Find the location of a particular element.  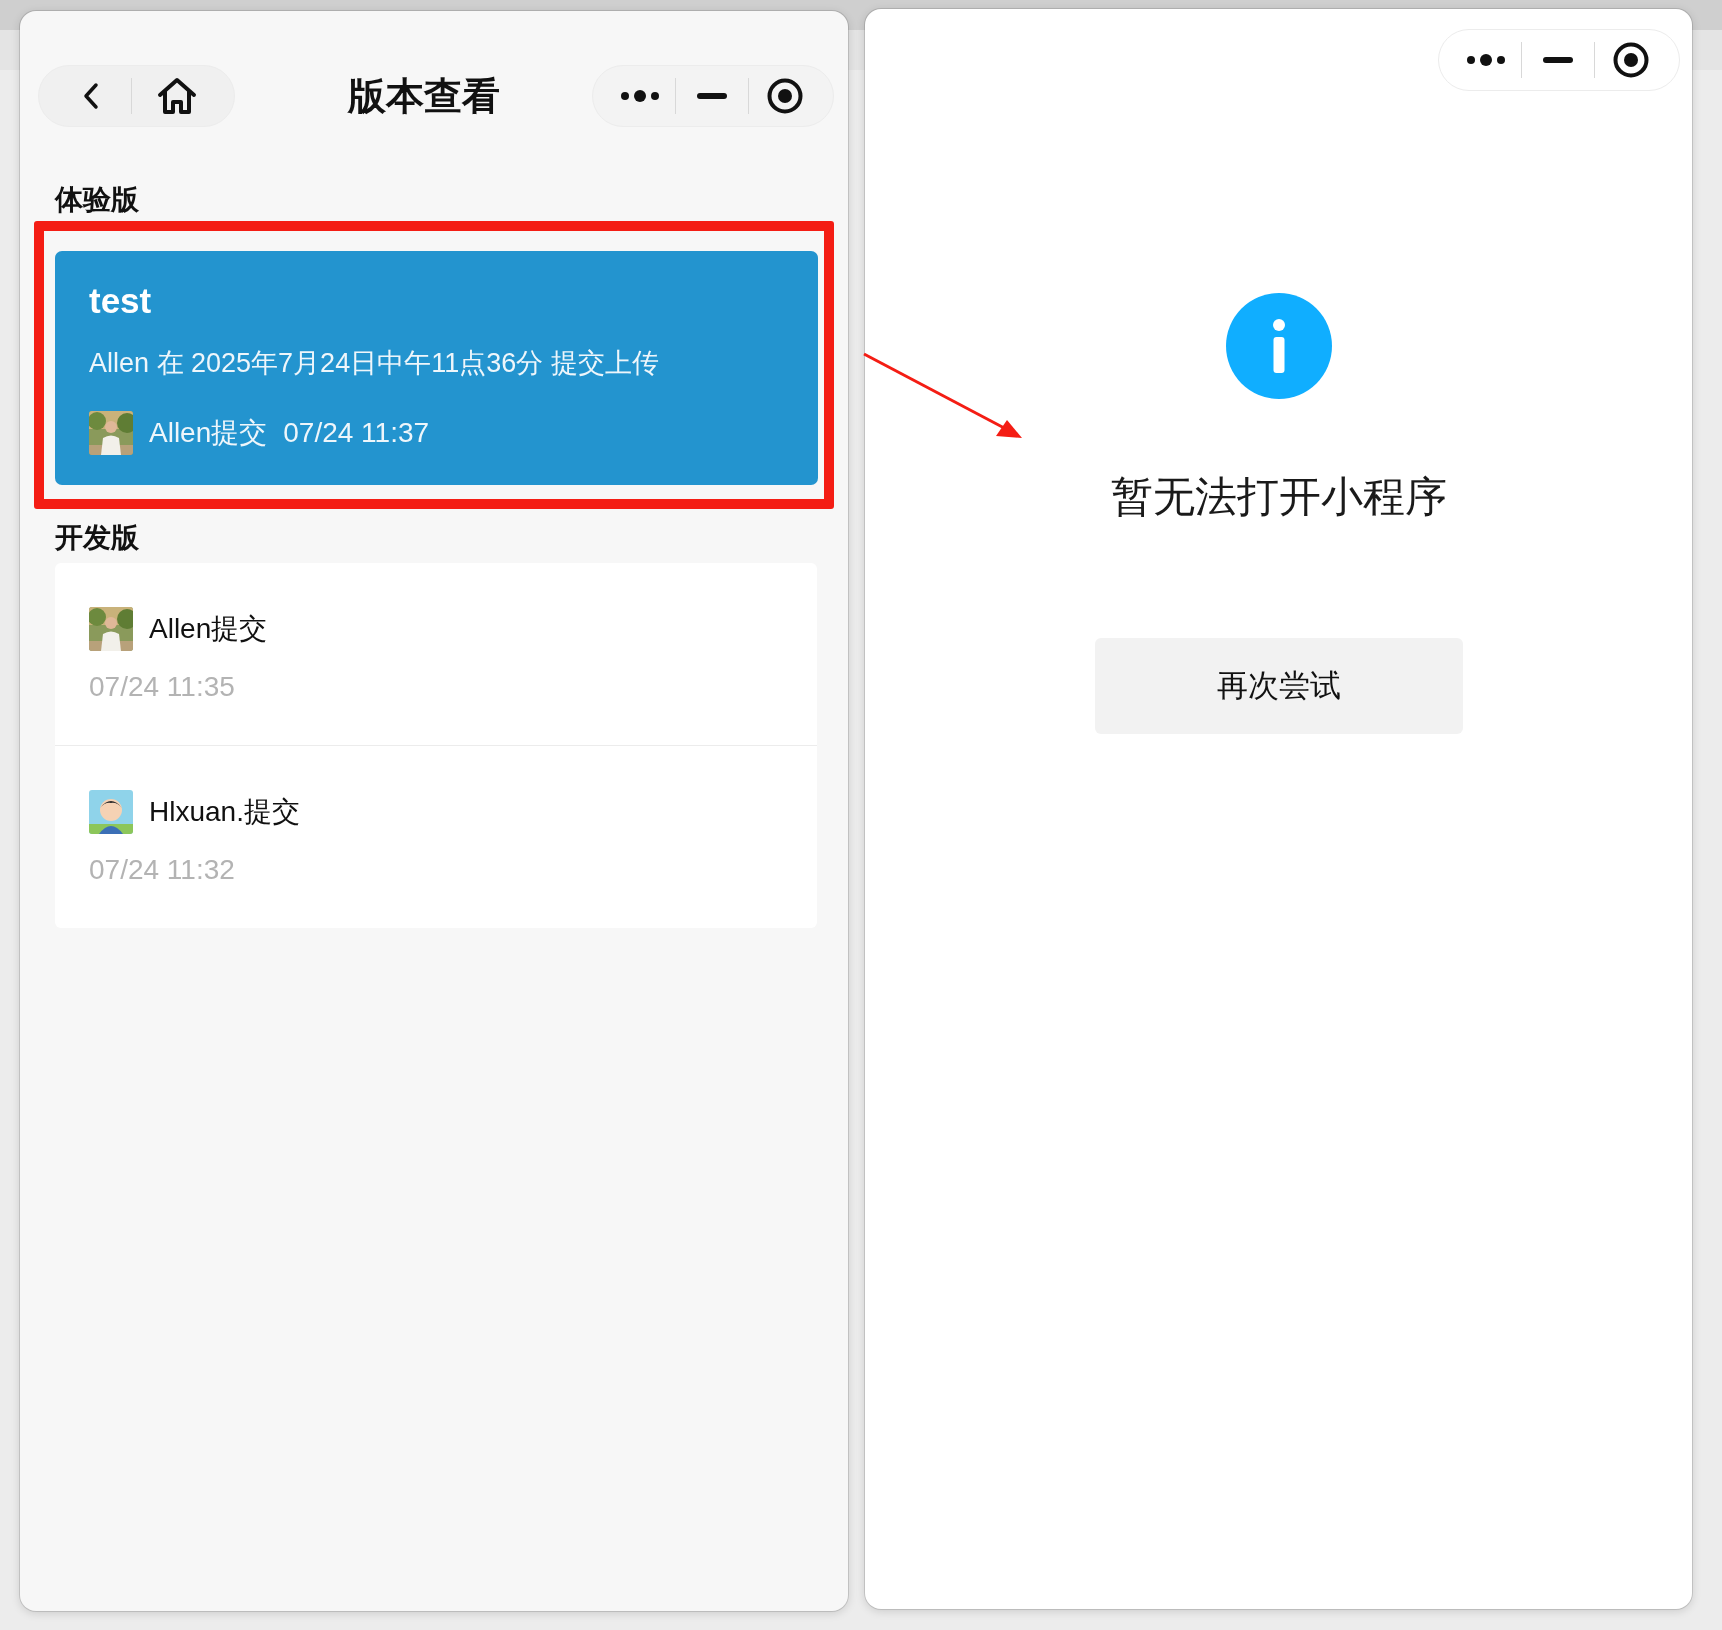

submit-time: 07/24 11:37 is located at coordinates (356, 433).